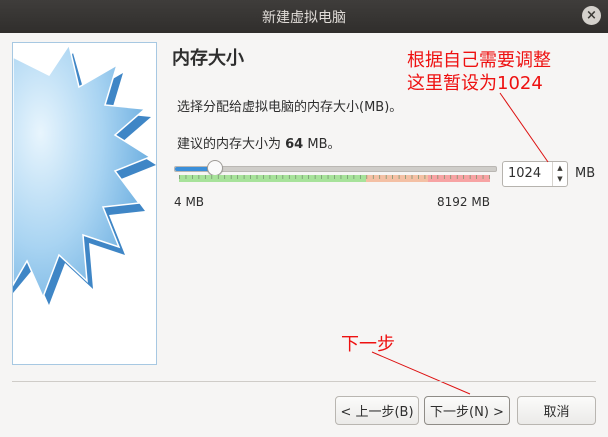 The height and width of the screenshot is (437, 608). I want to click on memory-range-indicator, so click(334, 178).